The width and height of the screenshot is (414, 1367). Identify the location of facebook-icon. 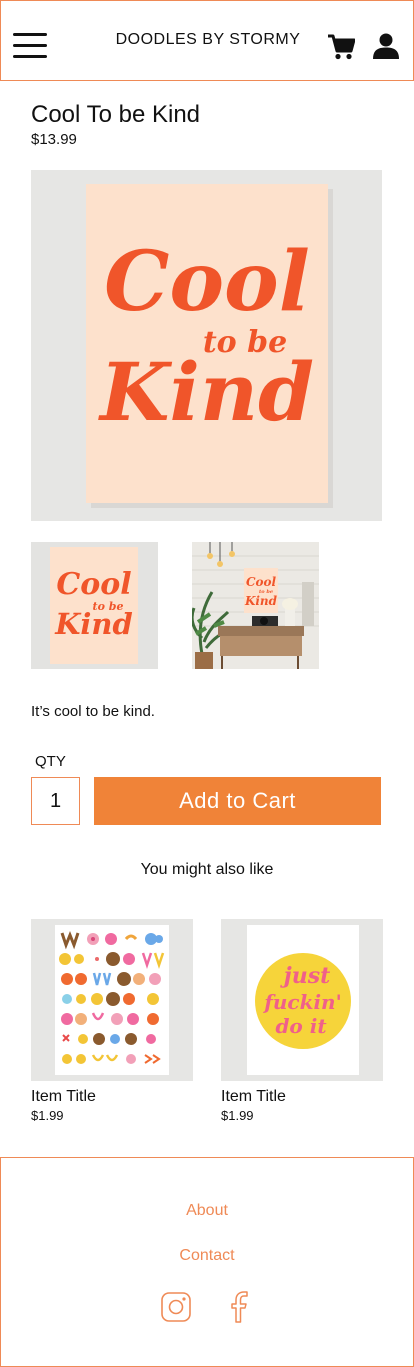
(239, 1307).